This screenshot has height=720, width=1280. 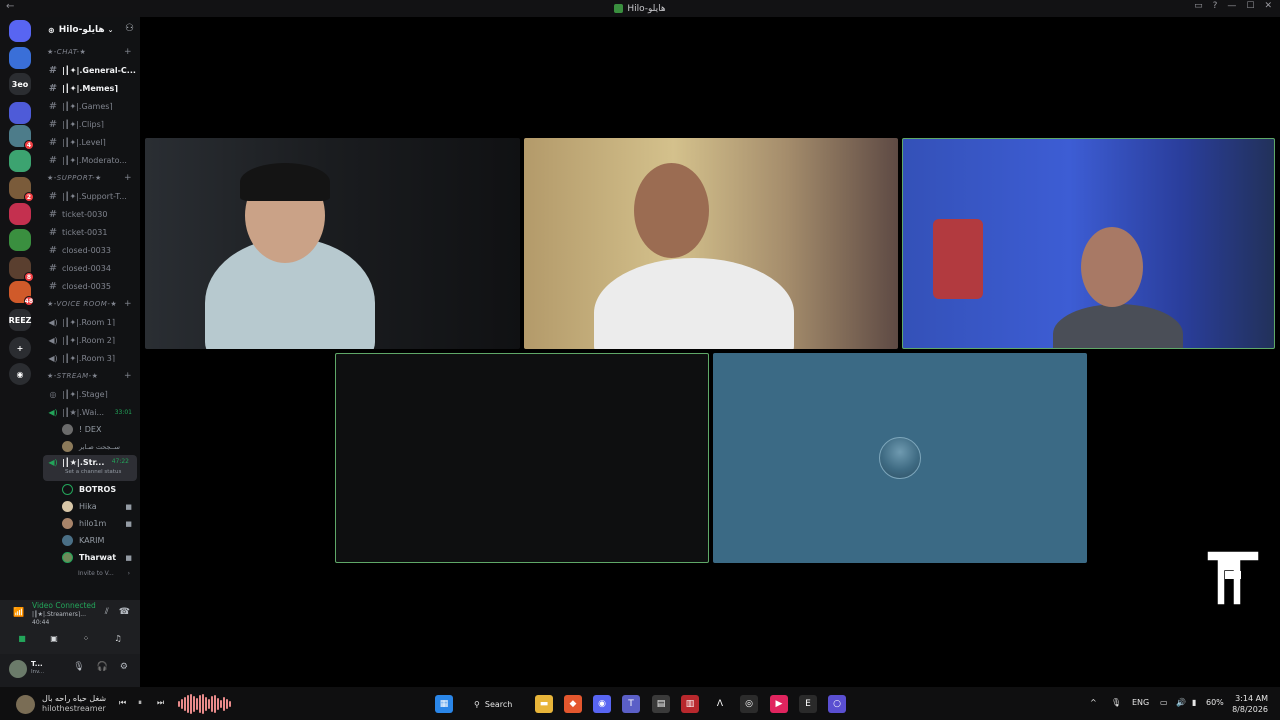 What do you see at coordinates (90, 358) in the screenshot?
I see `voice-channel: ◀) |┃✦|.Room 3⌉` at bounding box center [90, 358].